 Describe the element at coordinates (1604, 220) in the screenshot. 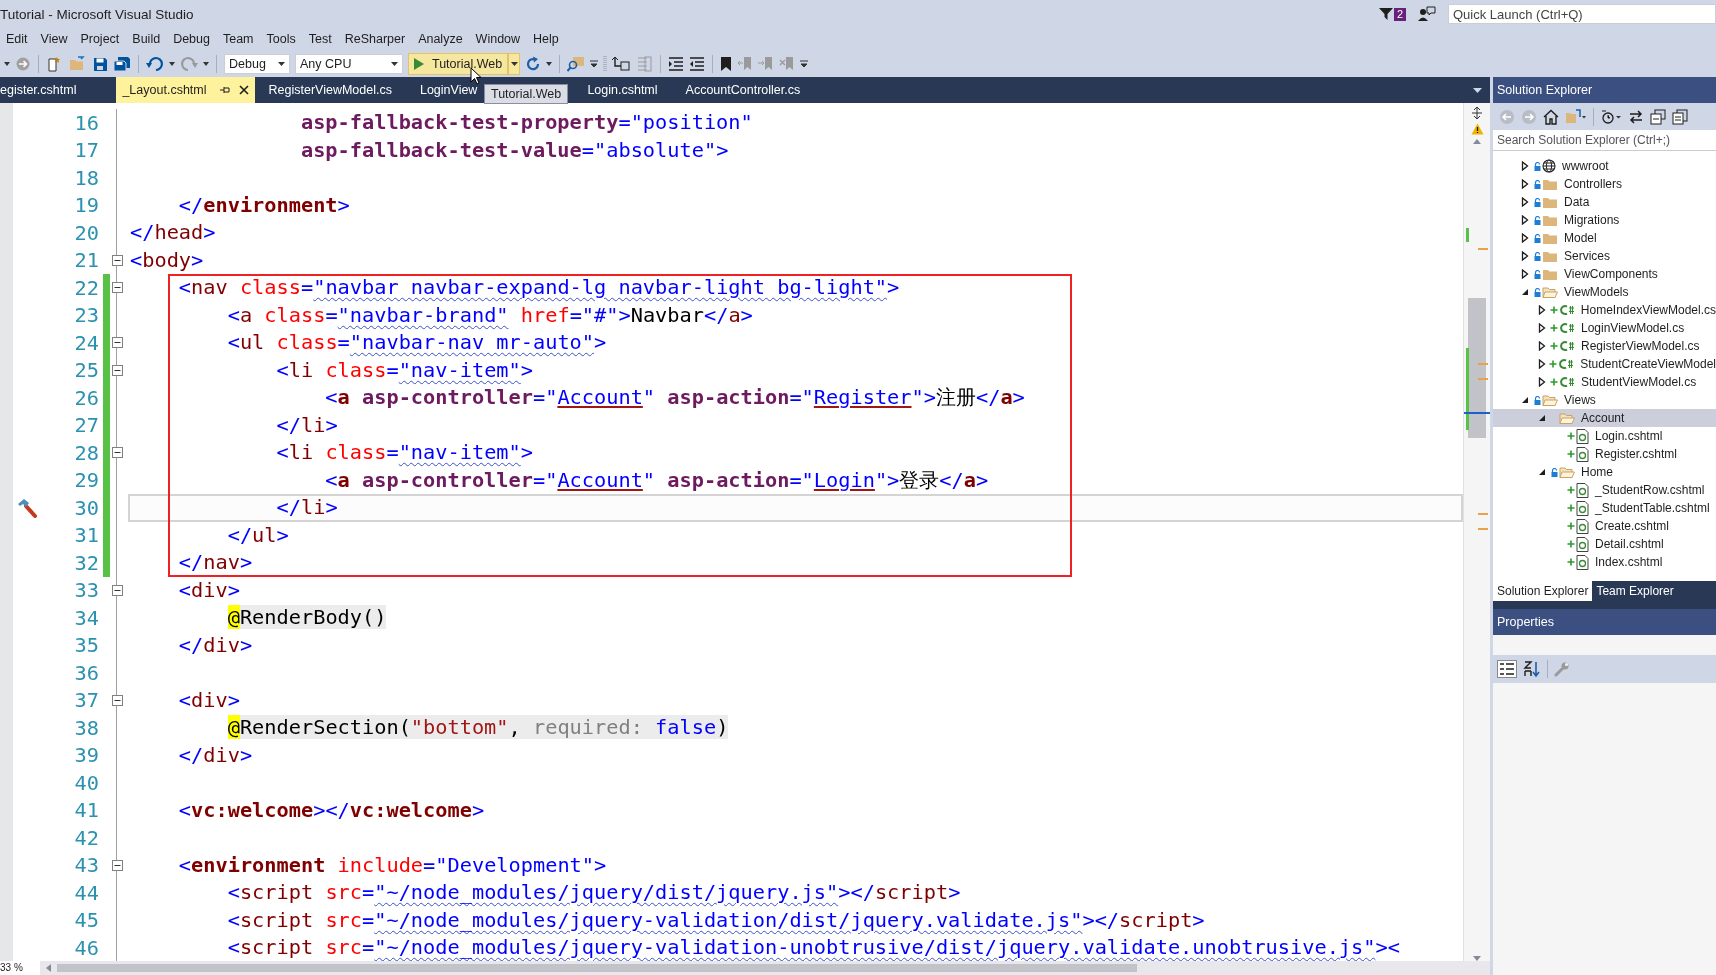

I see `tree-item: Migrations` at that location.